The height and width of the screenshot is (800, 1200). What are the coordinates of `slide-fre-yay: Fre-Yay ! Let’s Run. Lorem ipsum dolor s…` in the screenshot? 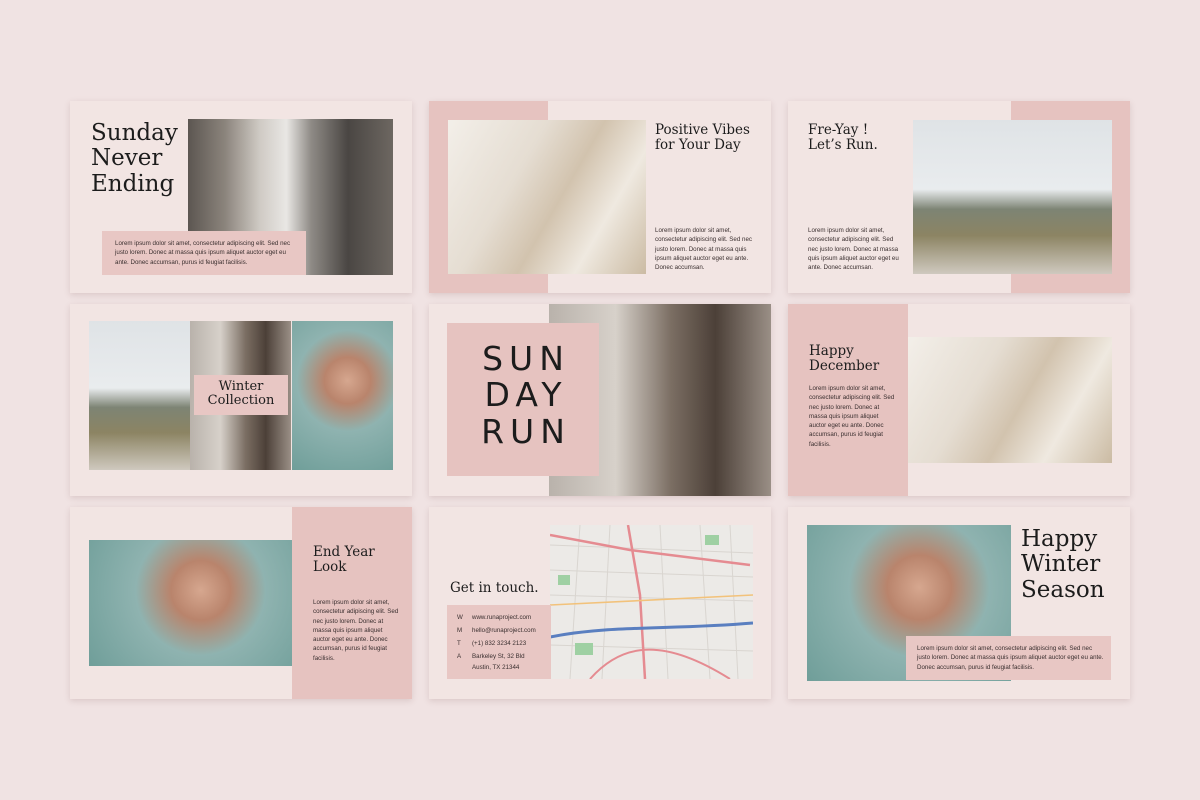 It's located at (959, 197).